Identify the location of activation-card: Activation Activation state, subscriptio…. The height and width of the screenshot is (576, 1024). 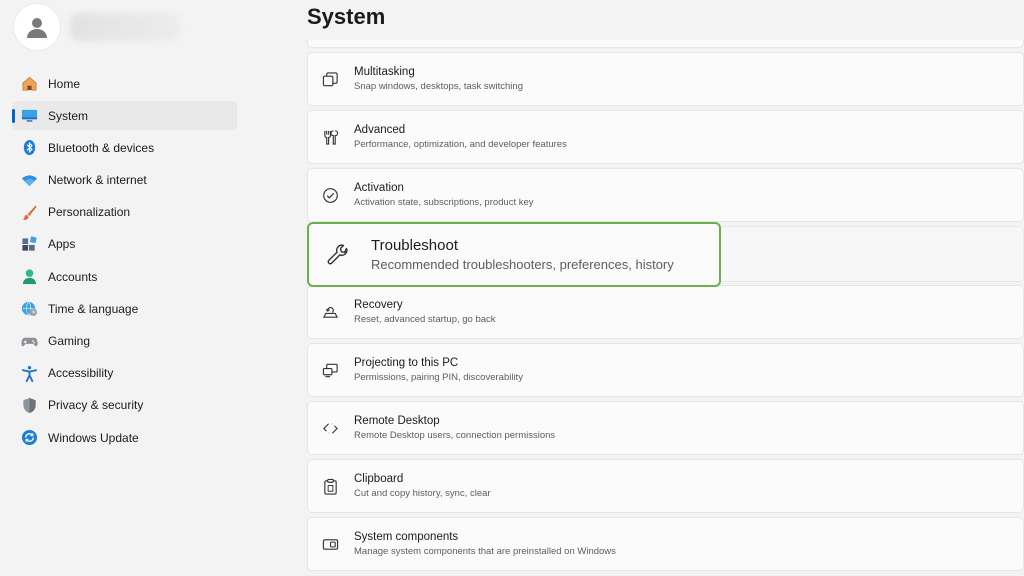
(665, 195).